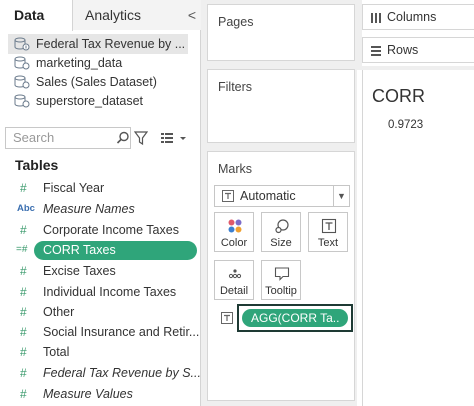 This screenshot has width=474, height=406. I want to click on filters-shelf: Filters, so click(281, 106).